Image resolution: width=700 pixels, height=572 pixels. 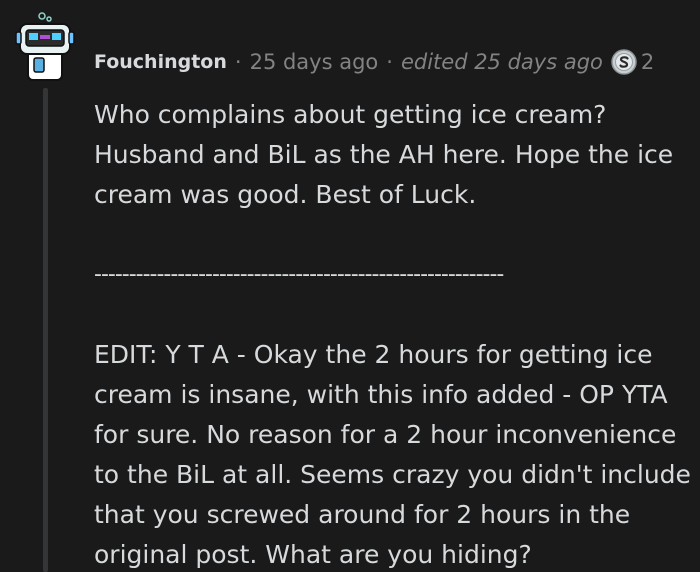 What do you see at coordinates (647, 62) in the screenshot?
I see `award-count: 2` at bounding box center [647, 62].